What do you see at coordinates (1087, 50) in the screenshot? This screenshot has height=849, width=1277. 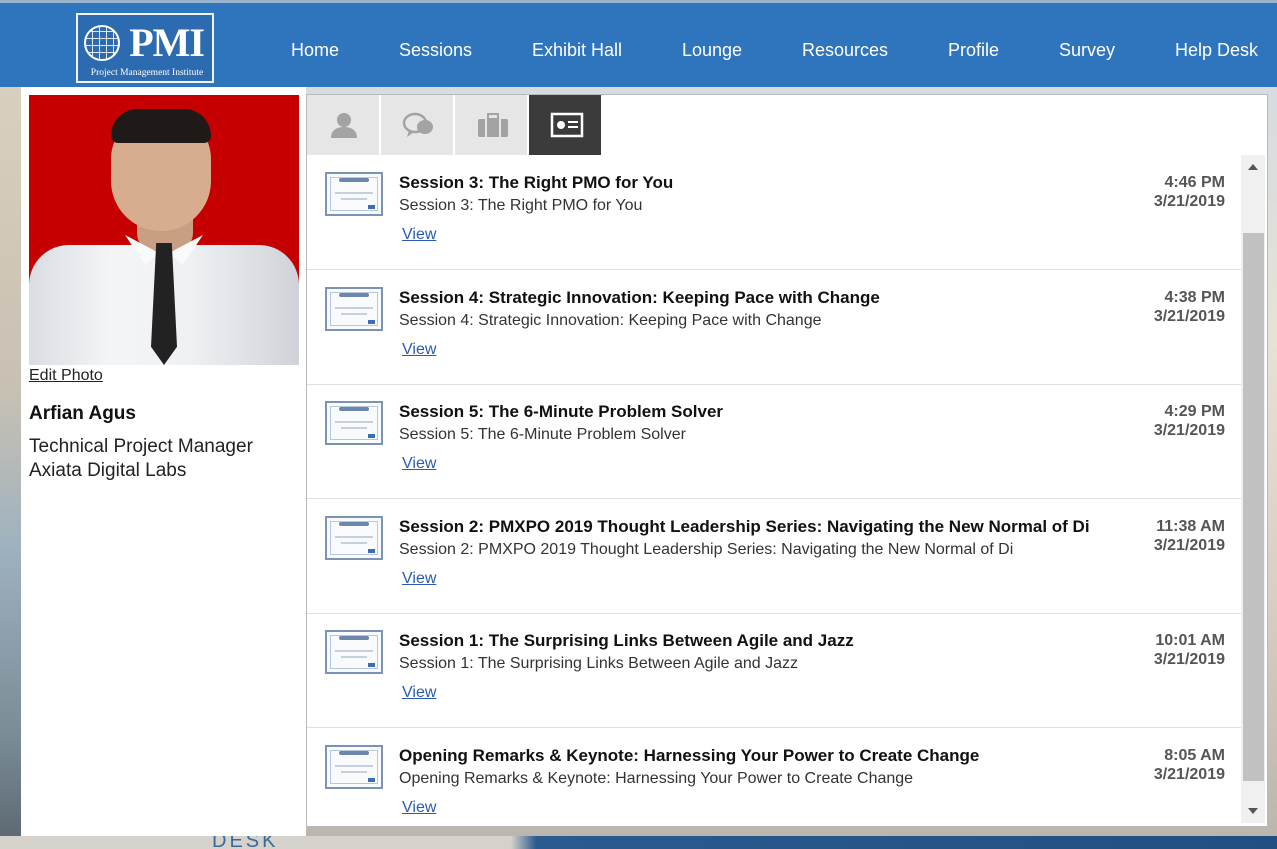 I see `nav-survey: Survey` at bounding box center [1087, 50].